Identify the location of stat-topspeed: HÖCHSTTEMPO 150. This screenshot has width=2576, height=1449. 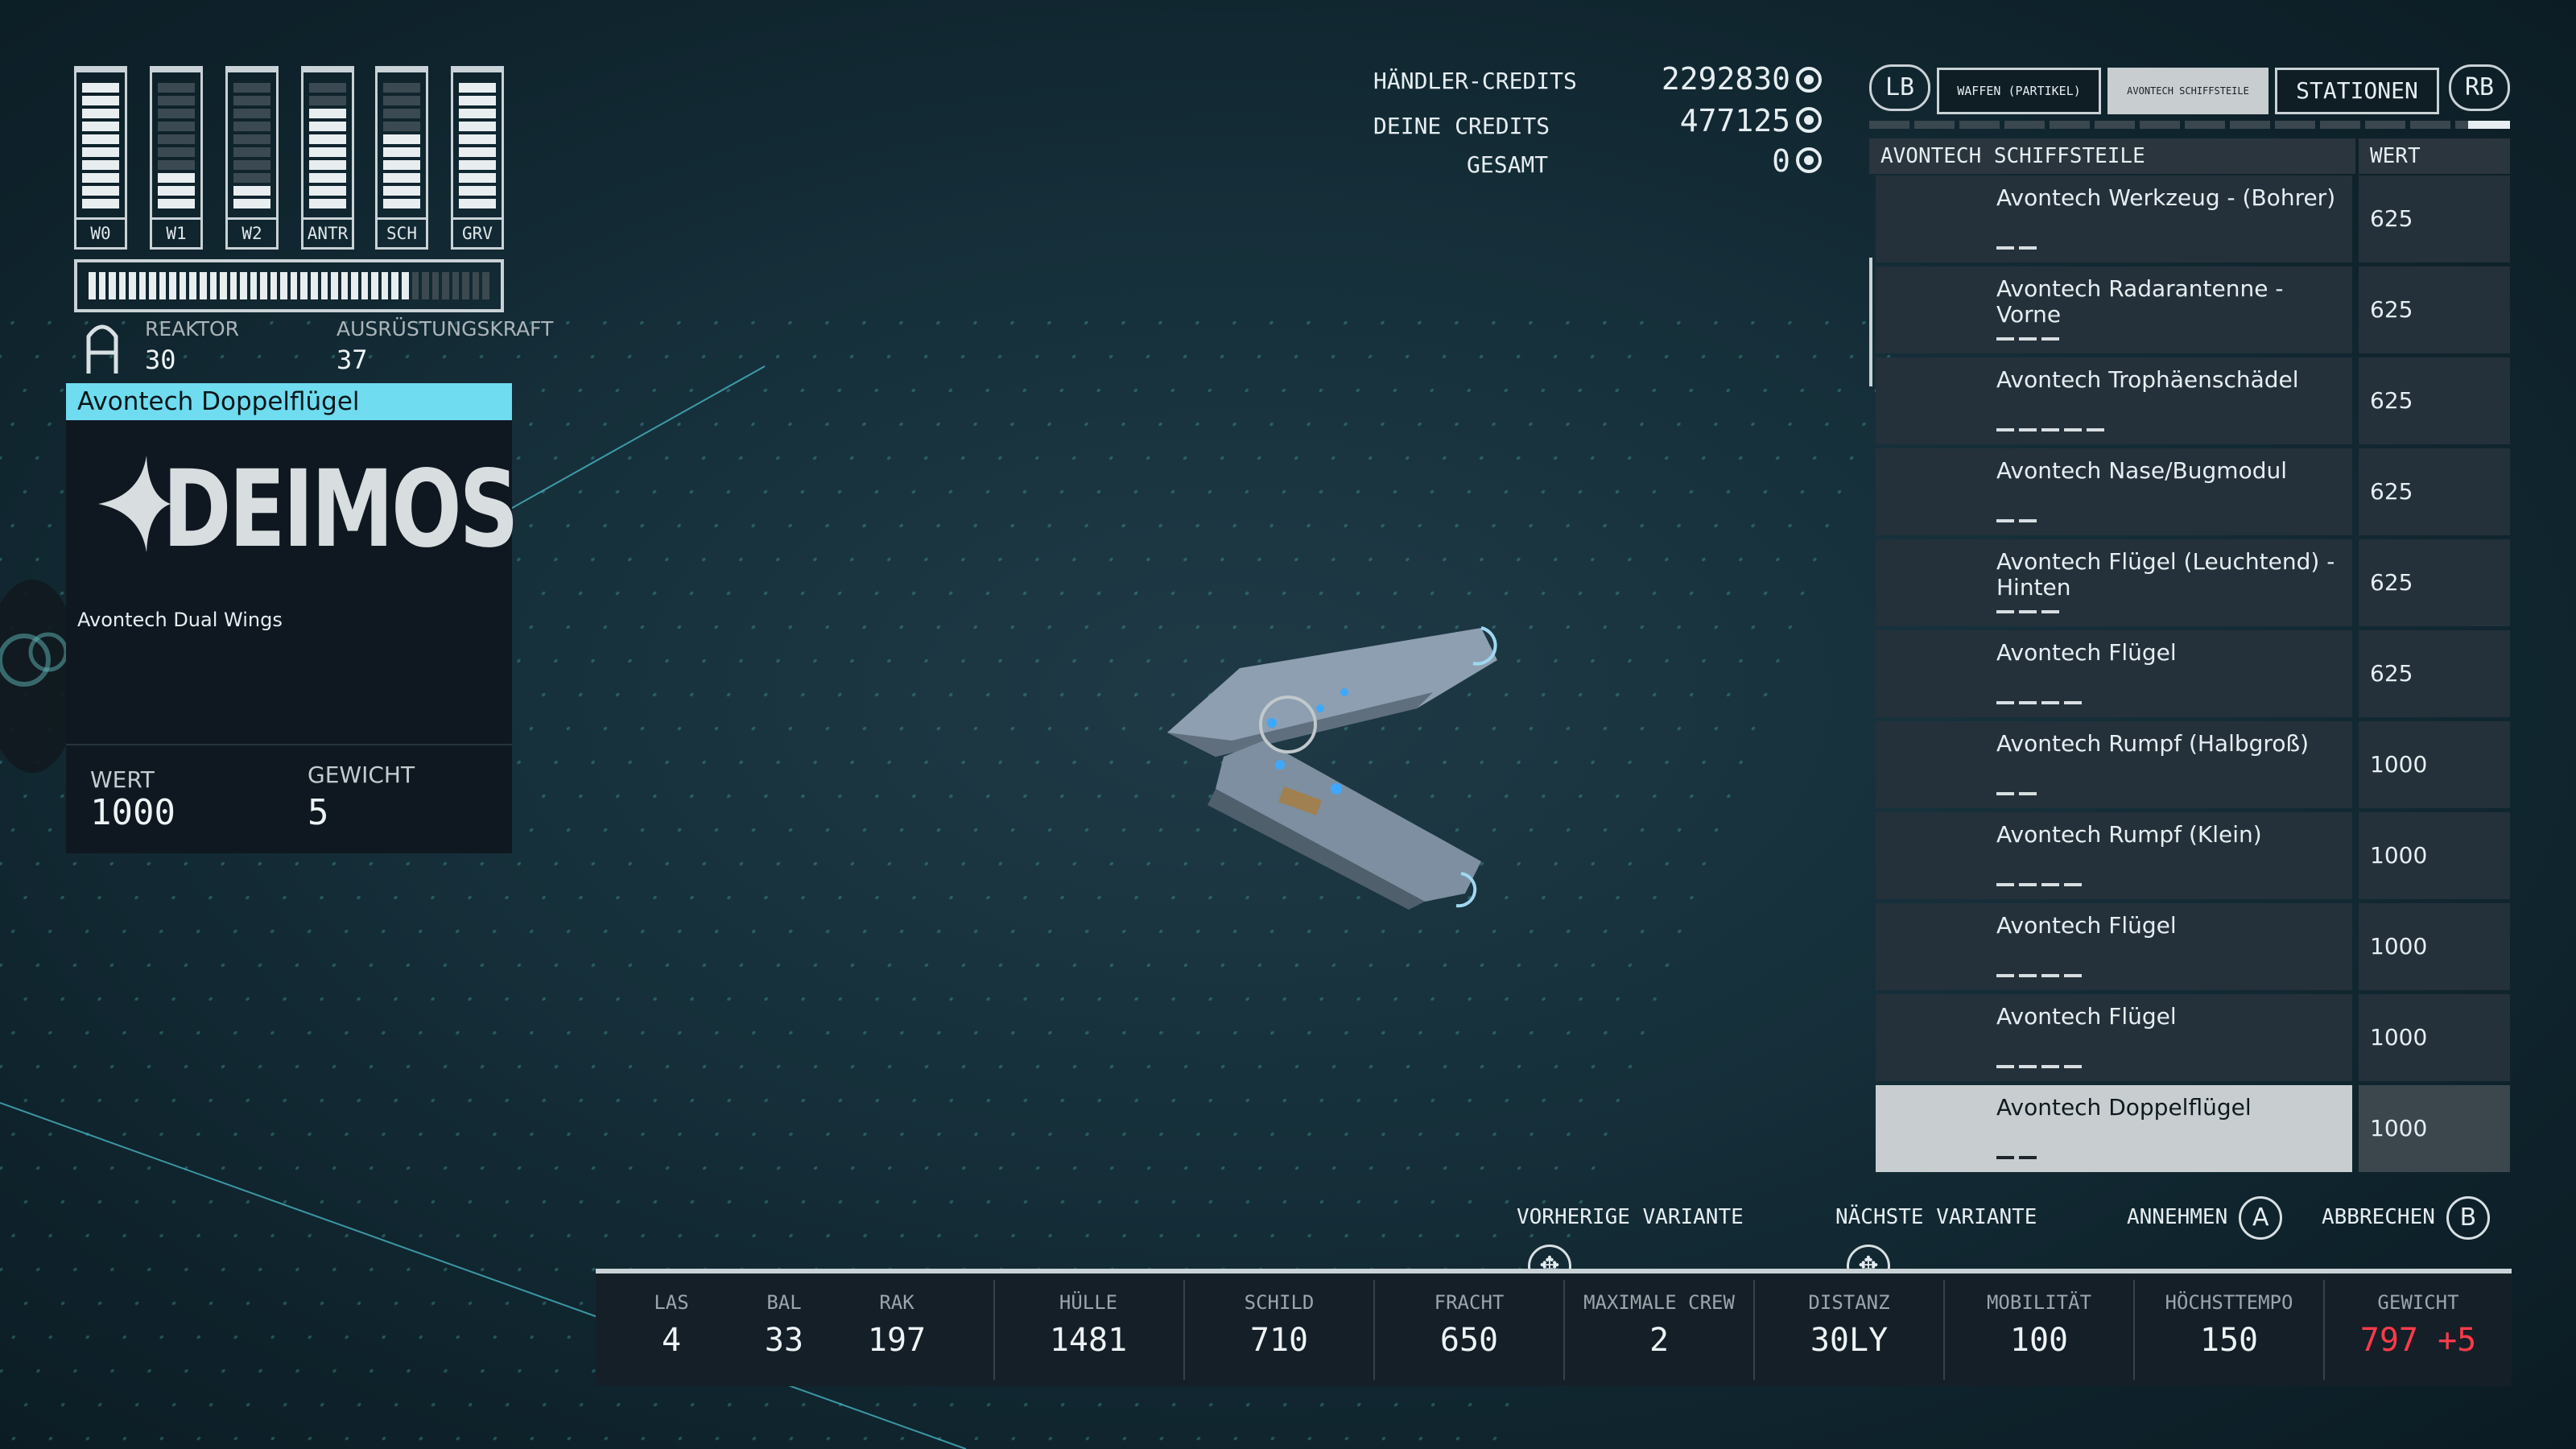
(2229, 1325).